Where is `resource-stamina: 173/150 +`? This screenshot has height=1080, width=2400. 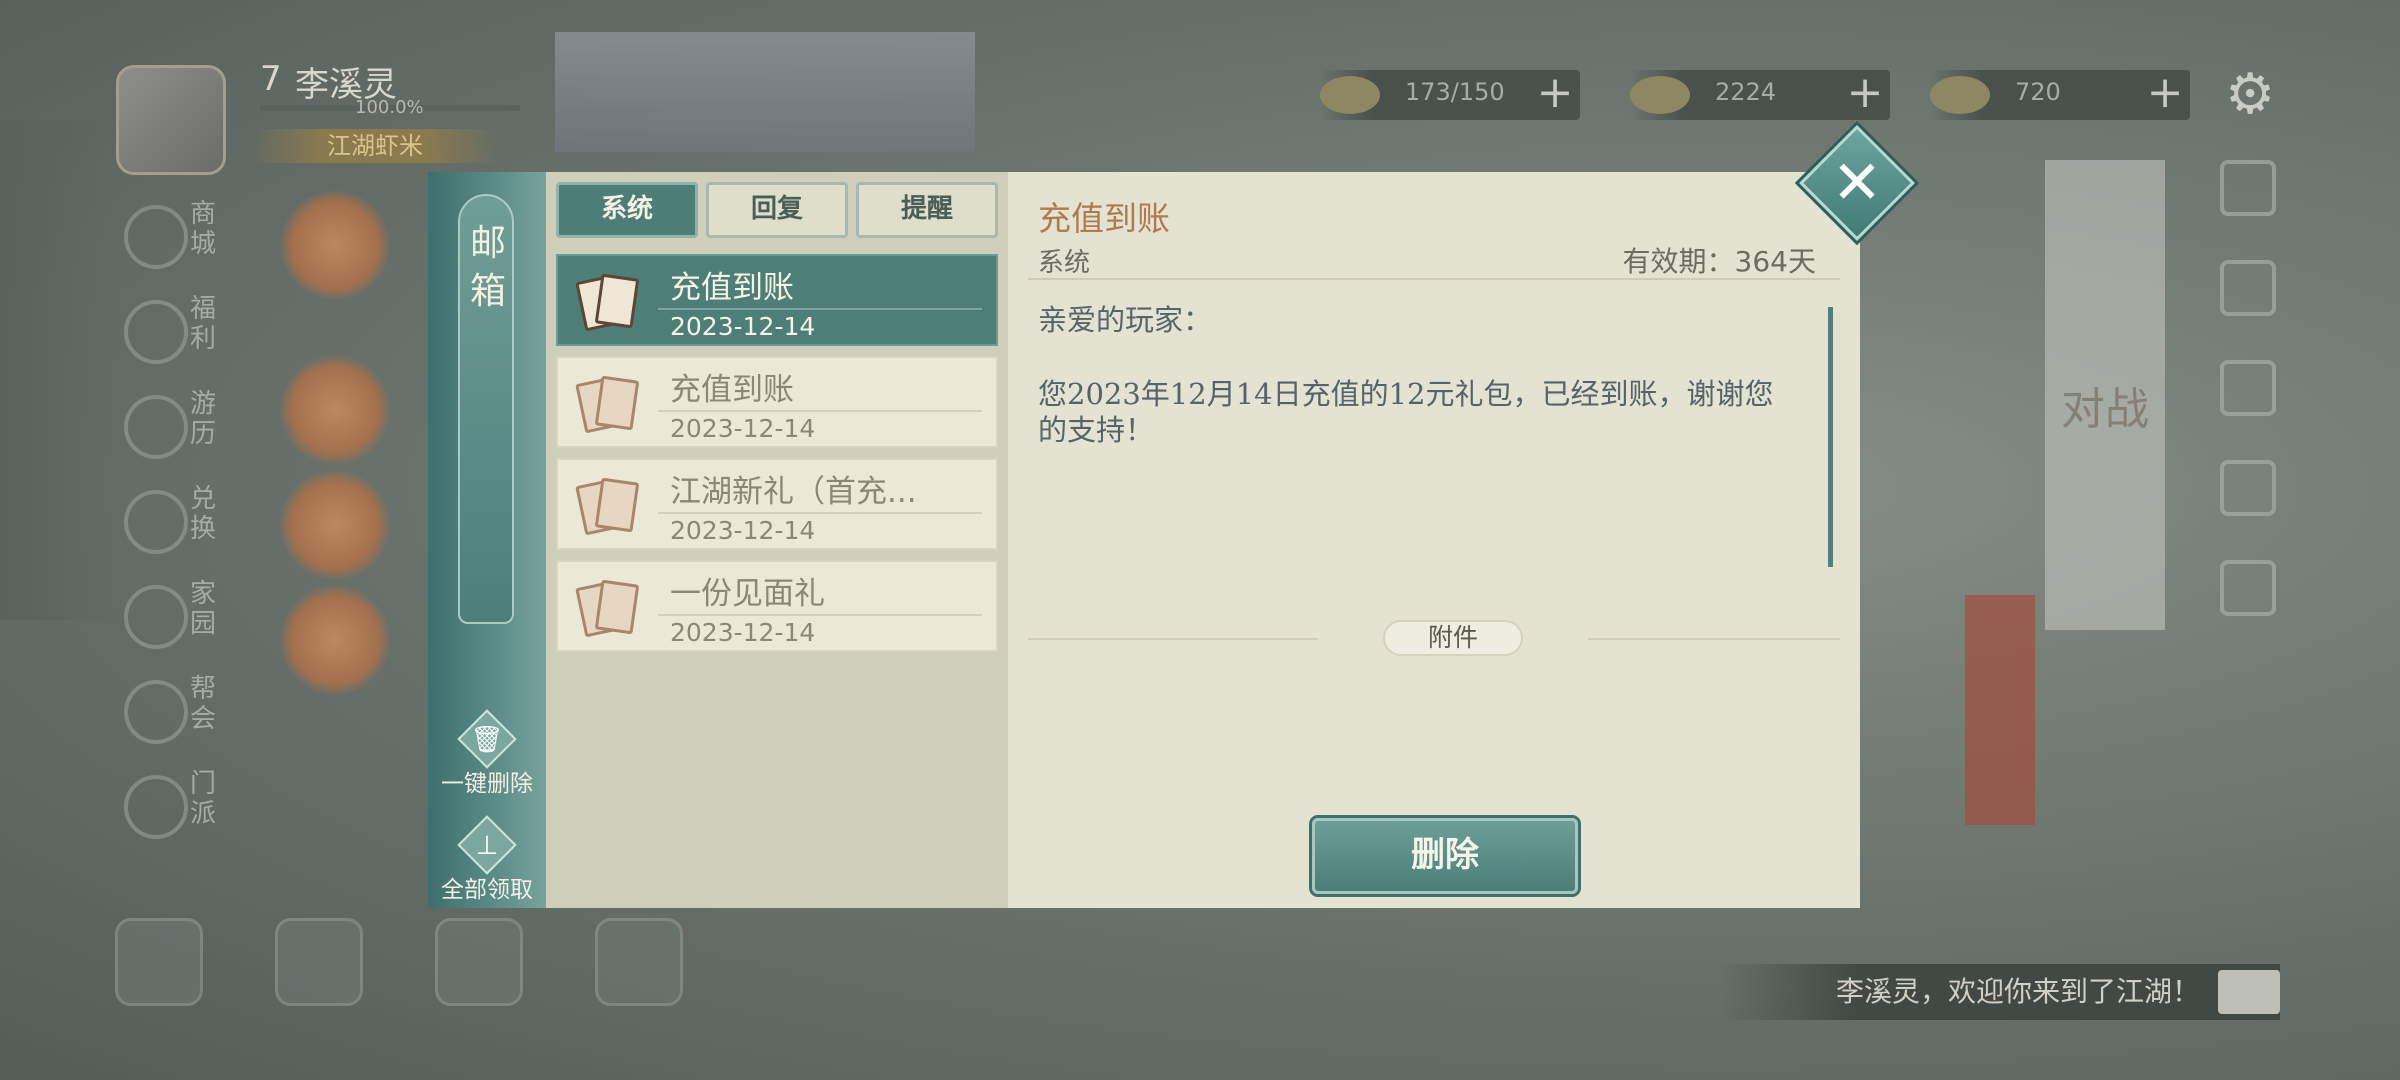 resource-stamina: 173/150 + is located at coordinates (1450, 95).